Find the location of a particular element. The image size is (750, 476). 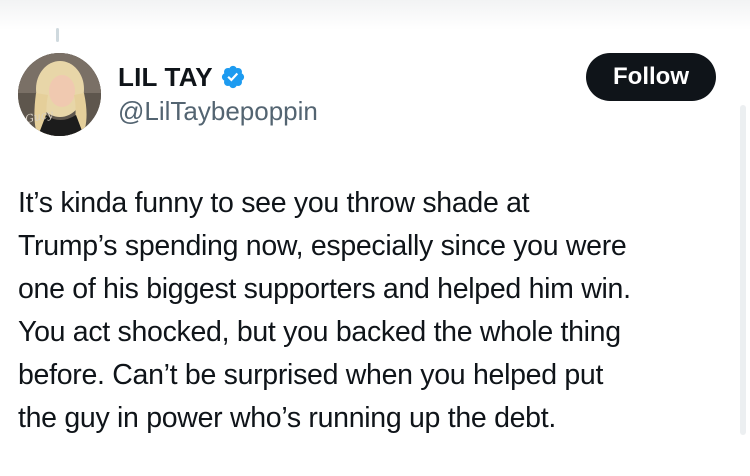

author-handle: @LilTaybepoppin is located at coordinates (218, 111).